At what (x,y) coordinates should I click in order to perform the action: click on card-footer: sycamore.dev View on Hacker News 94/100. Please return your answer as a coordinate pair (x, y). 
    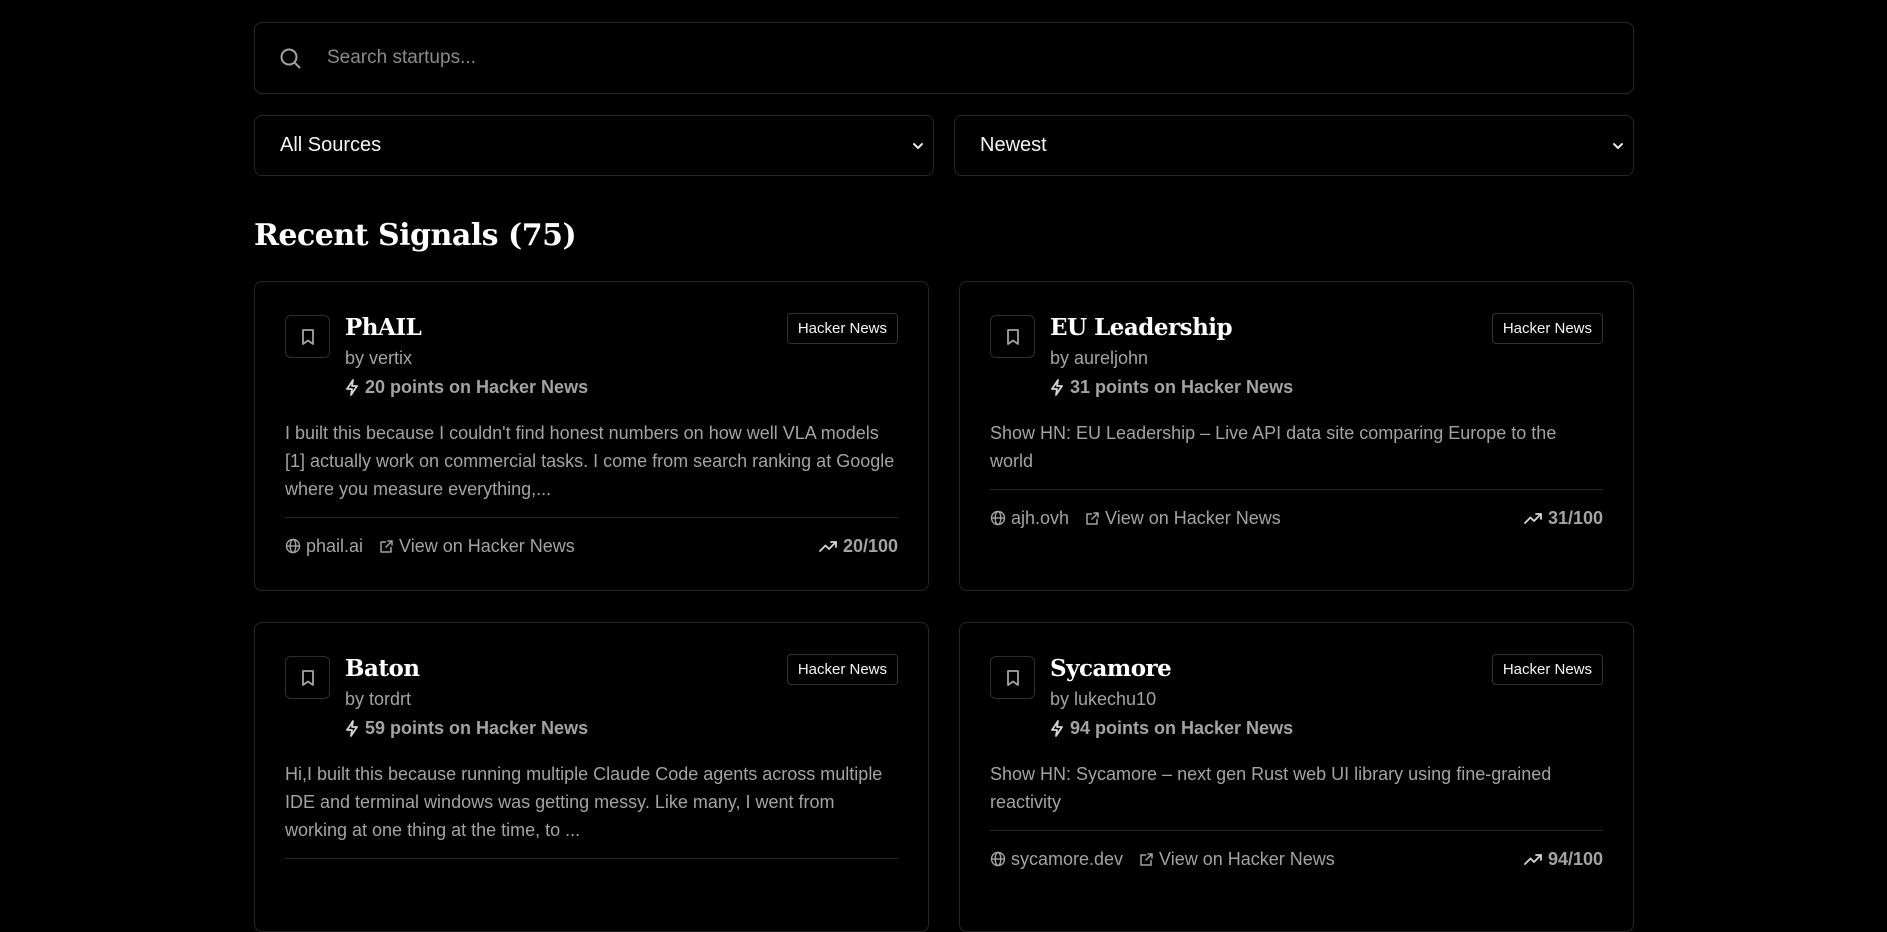
    Looking at the image, I should click on (1296, 859).